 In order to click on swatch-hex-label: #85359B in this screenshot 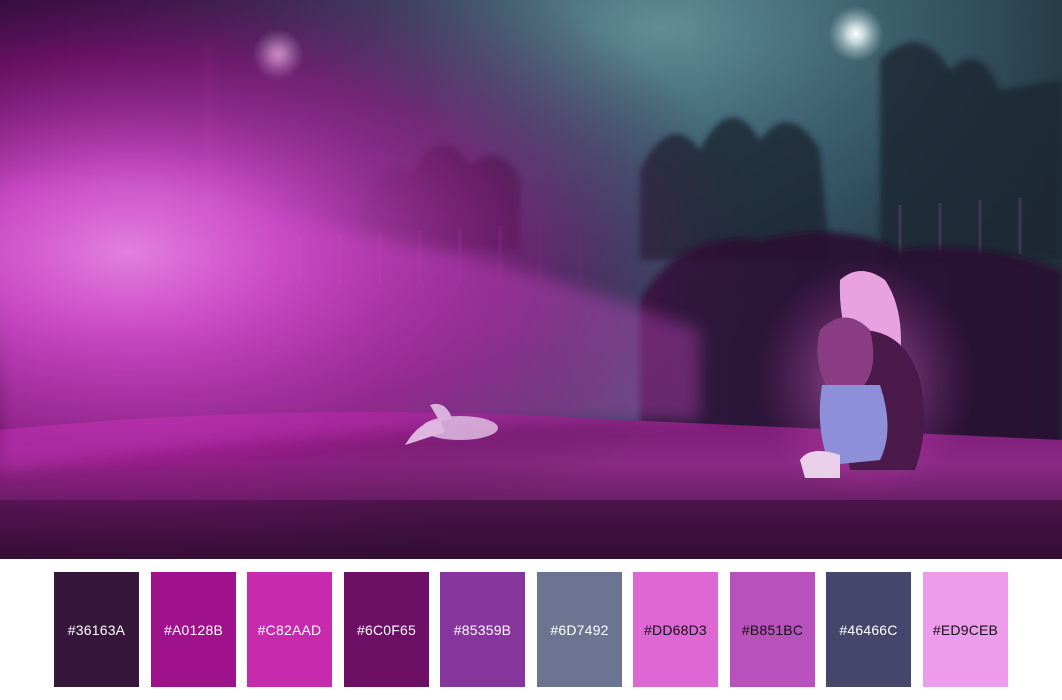, I will do `click(482, 629)`.